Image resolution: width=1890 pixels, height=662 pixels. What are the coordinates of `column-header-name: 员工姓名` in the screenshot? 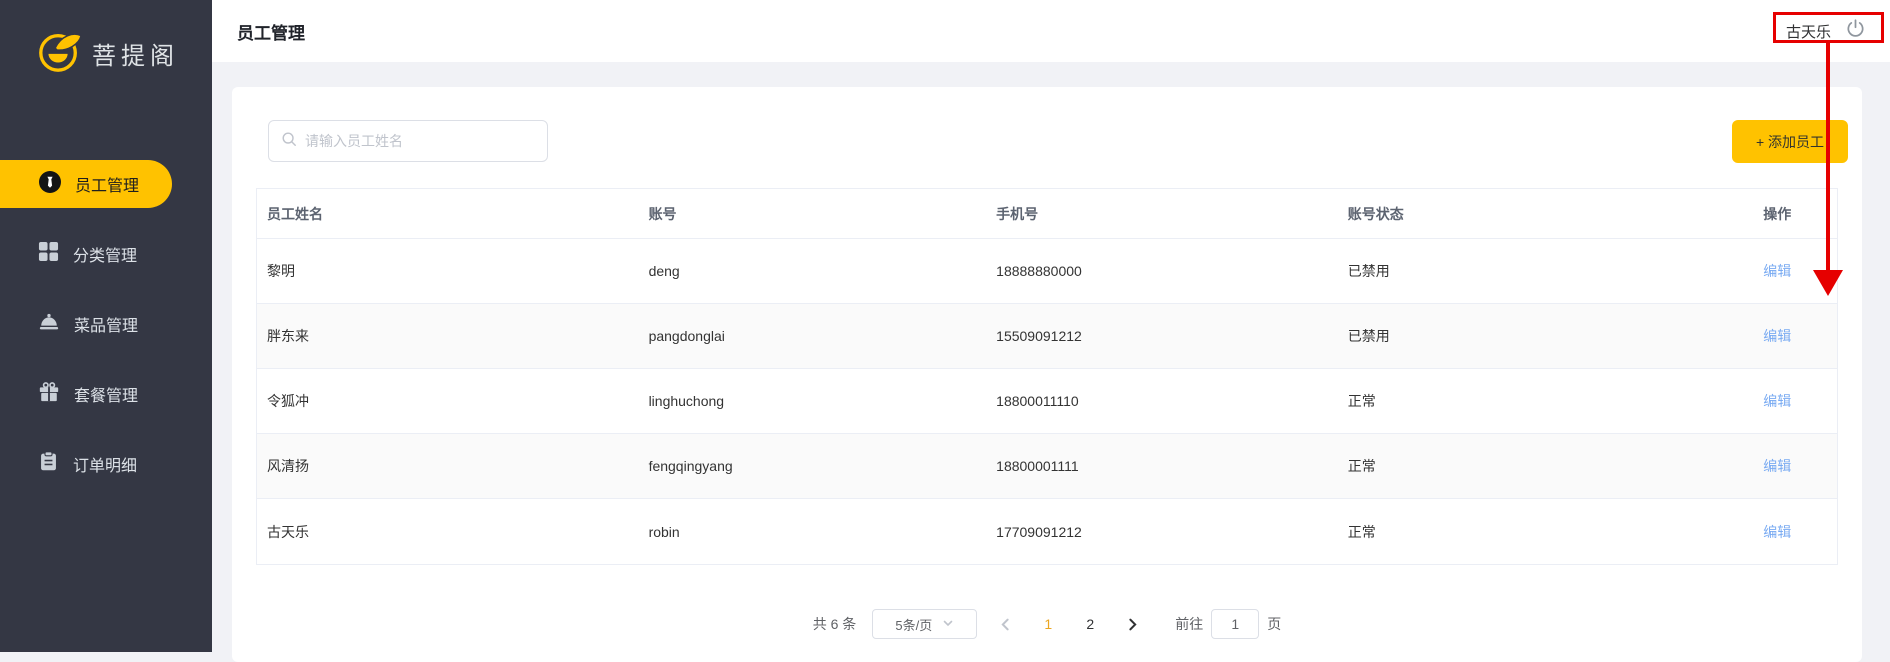 It's located at (295, 213).